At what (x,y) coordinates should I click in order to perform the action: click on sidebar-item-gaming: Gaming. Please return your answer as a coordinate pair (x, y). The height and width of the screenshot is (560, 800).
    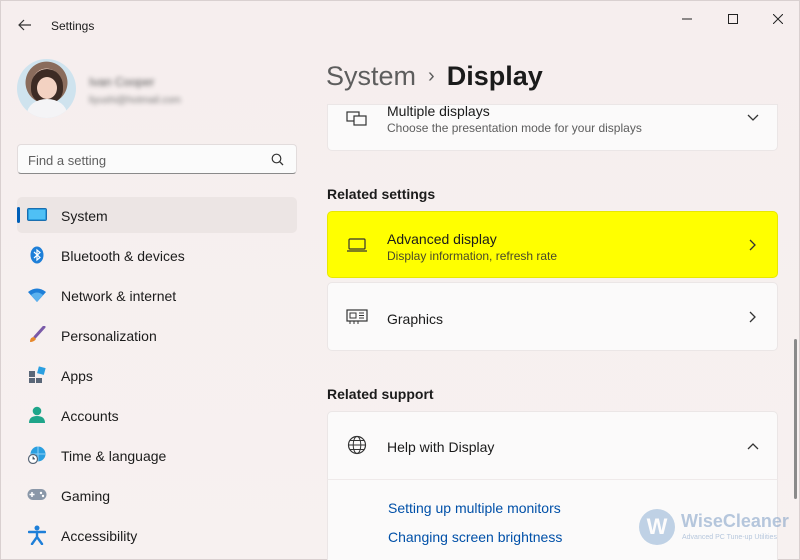
    Looking at the image, I should click on (157, 495).